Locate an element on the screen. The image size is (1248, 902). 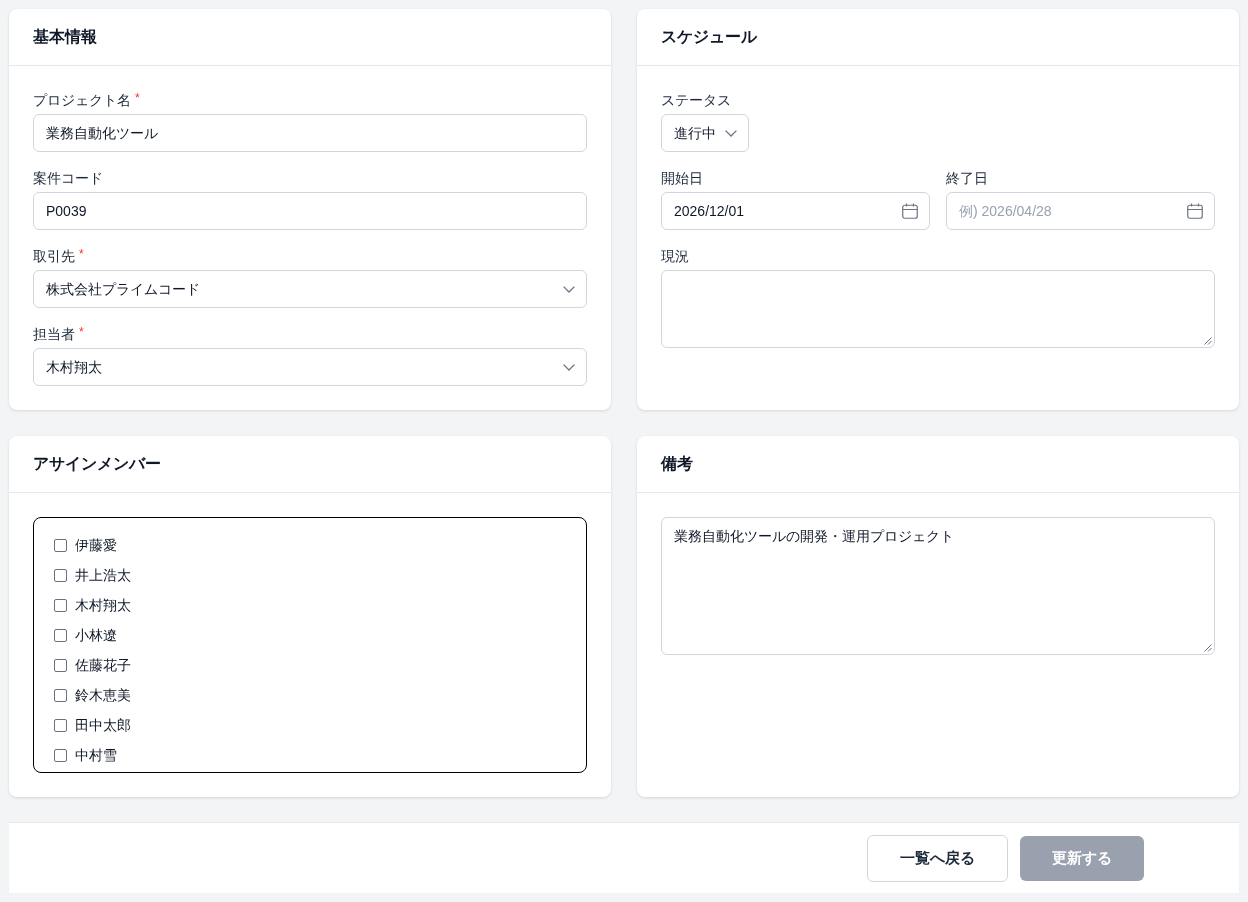
member-name: 田中太郎 is located at coordinates (103, 725).